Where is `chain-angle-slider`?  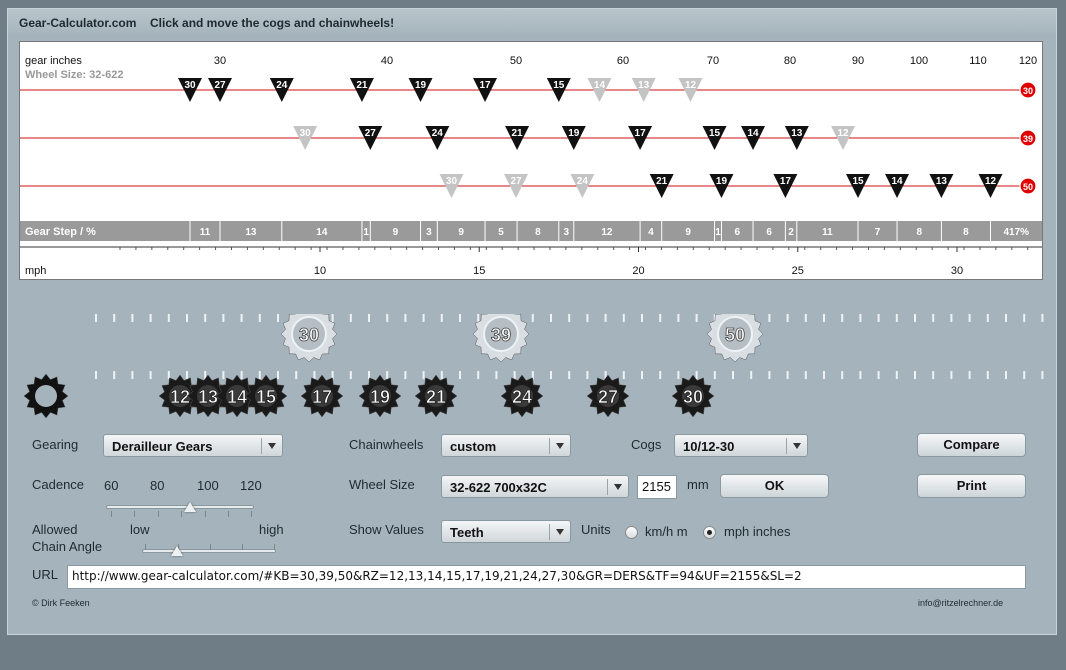 chain-angle-slider is located at coordinates (209, 551).